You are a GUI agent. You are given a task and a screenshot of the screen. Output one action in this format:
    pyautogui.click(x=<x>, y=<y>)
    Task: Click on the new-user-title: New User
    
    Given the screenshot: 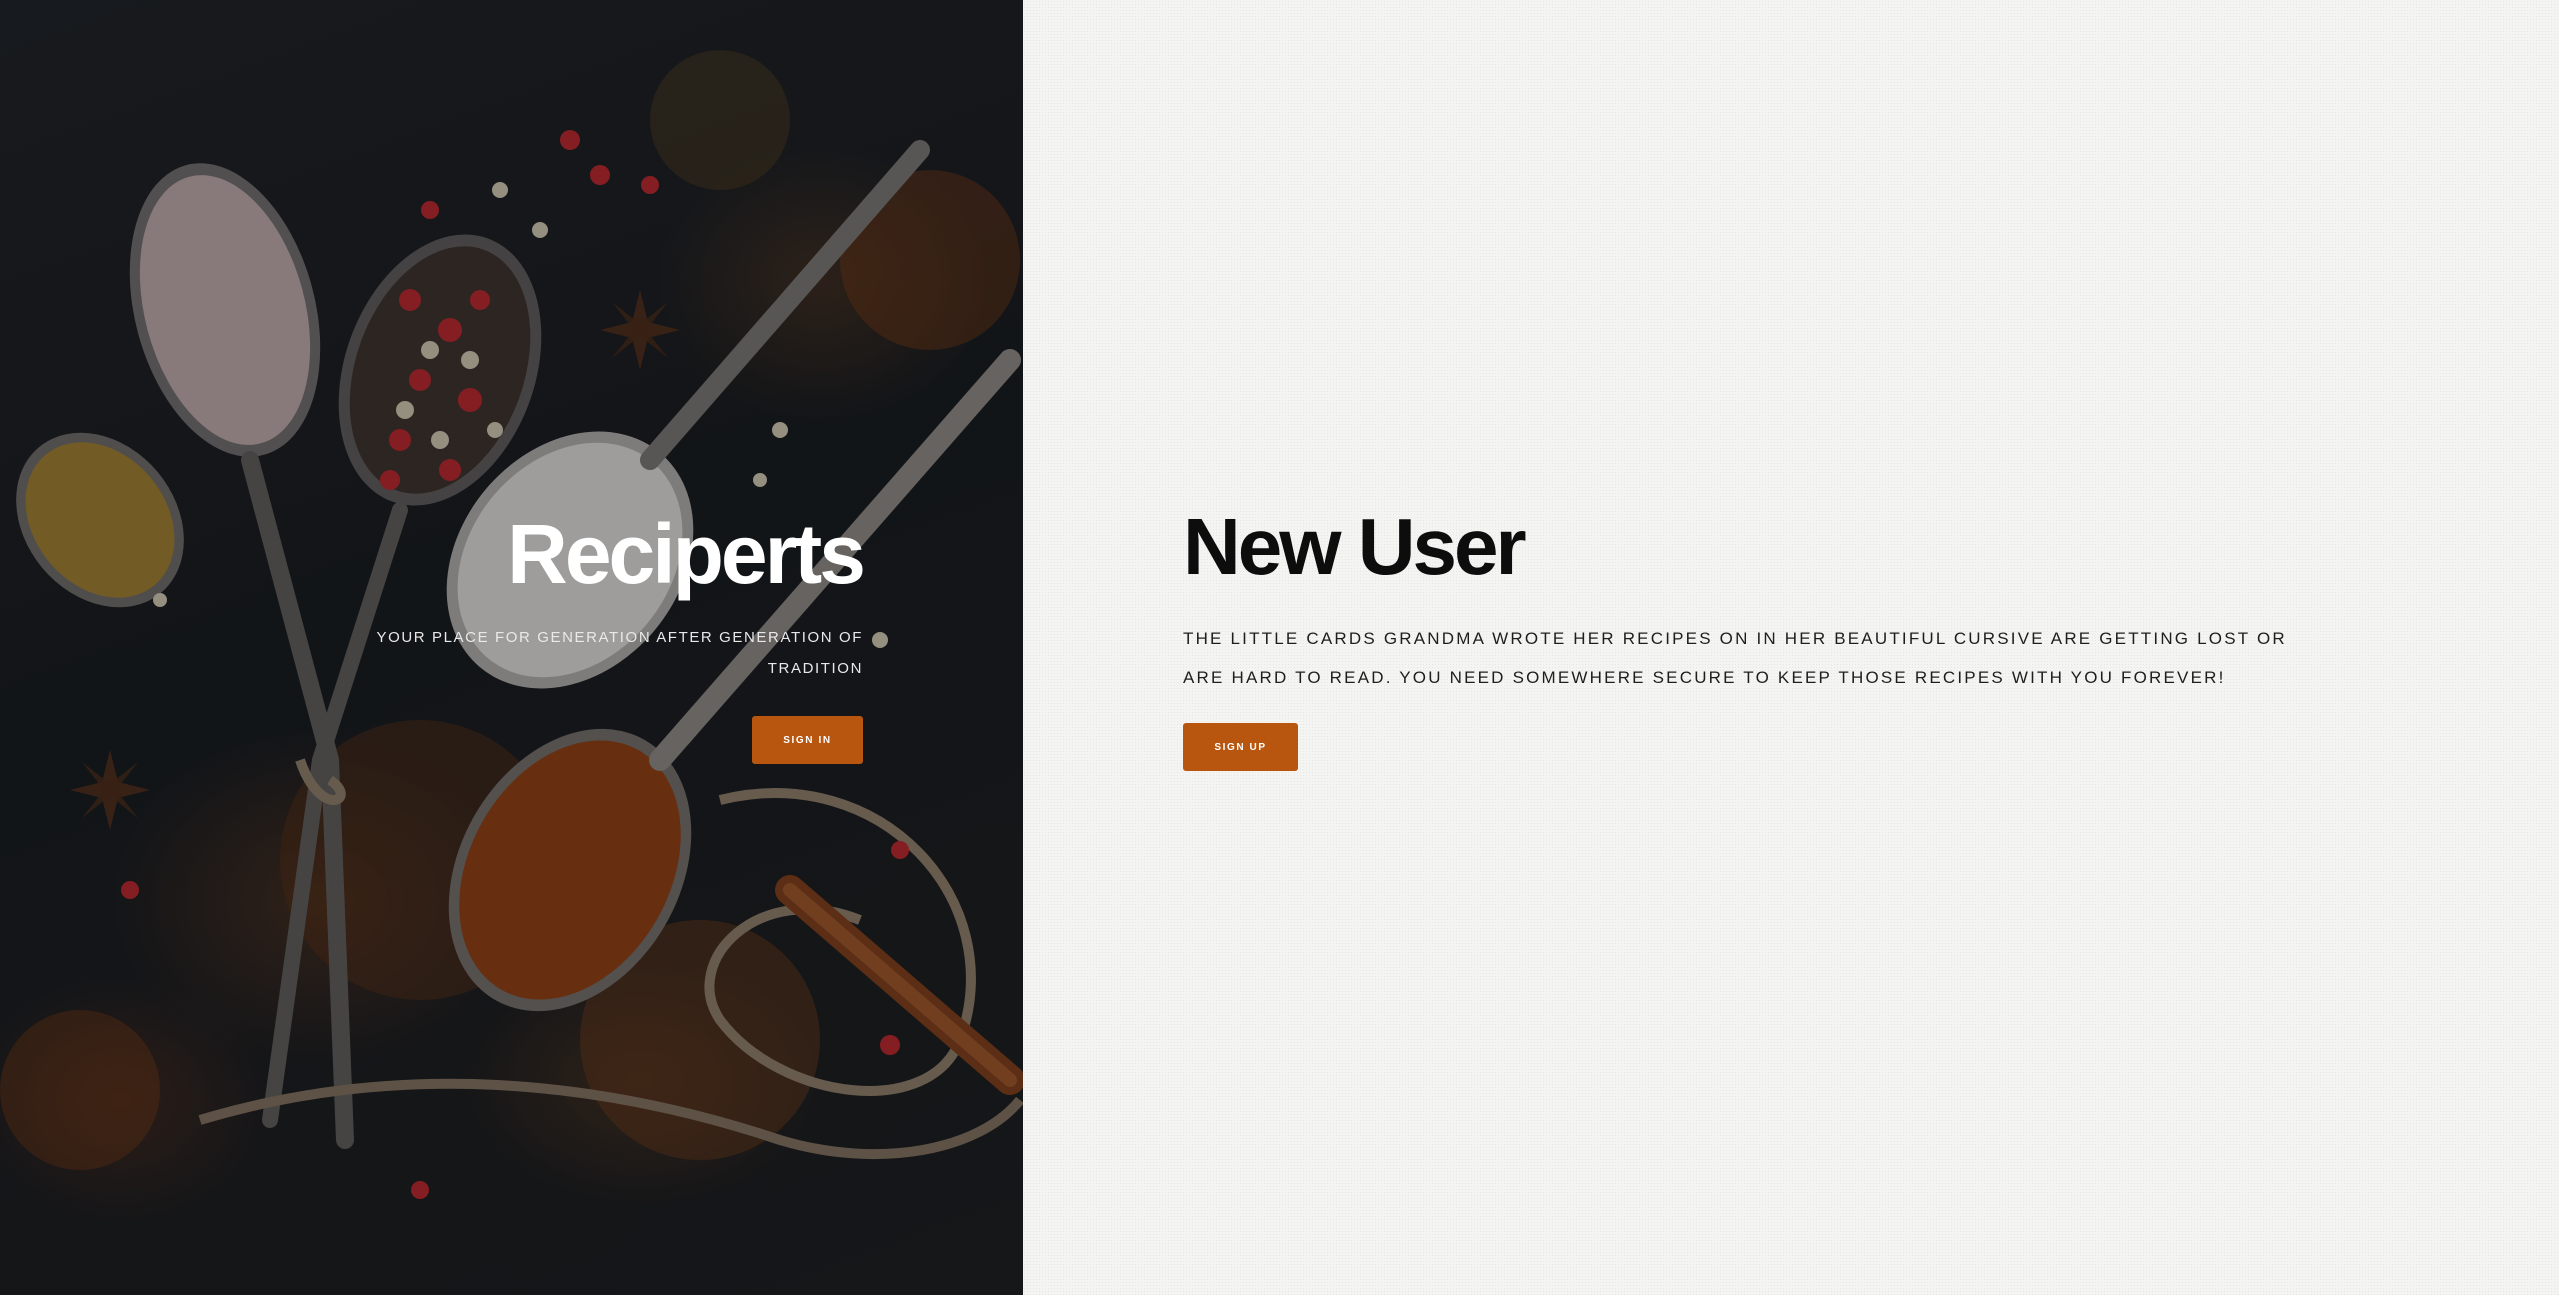 What is the action you would take?
    pyautogui.click(x=1355, y=546)
    